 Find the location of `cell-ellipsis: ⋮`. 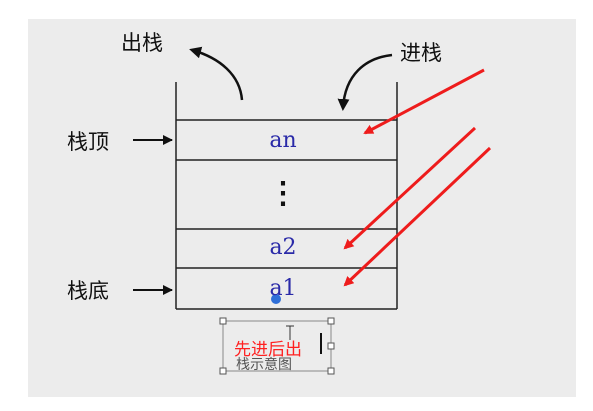

cell-ellipsis: ⋮ is located at coordinates (283, 193).